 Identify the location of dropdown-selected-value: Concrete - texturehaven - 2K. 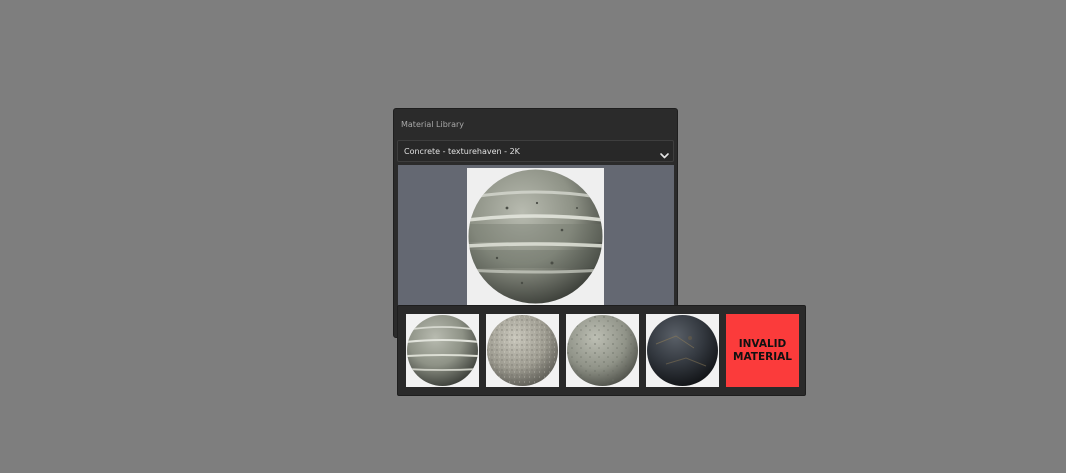
(462, 151).